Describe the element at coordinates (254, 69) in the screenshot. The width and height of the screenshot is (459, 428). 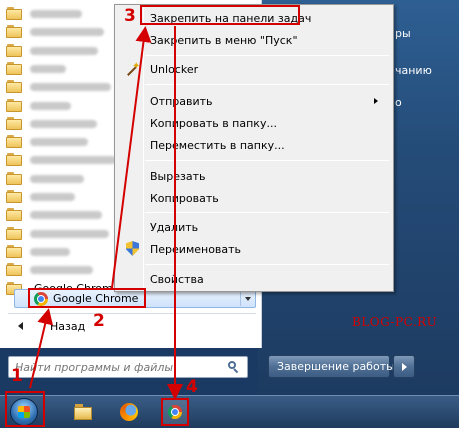
I see `menu-item-unlocker: ✦ Unlocker` at that location.